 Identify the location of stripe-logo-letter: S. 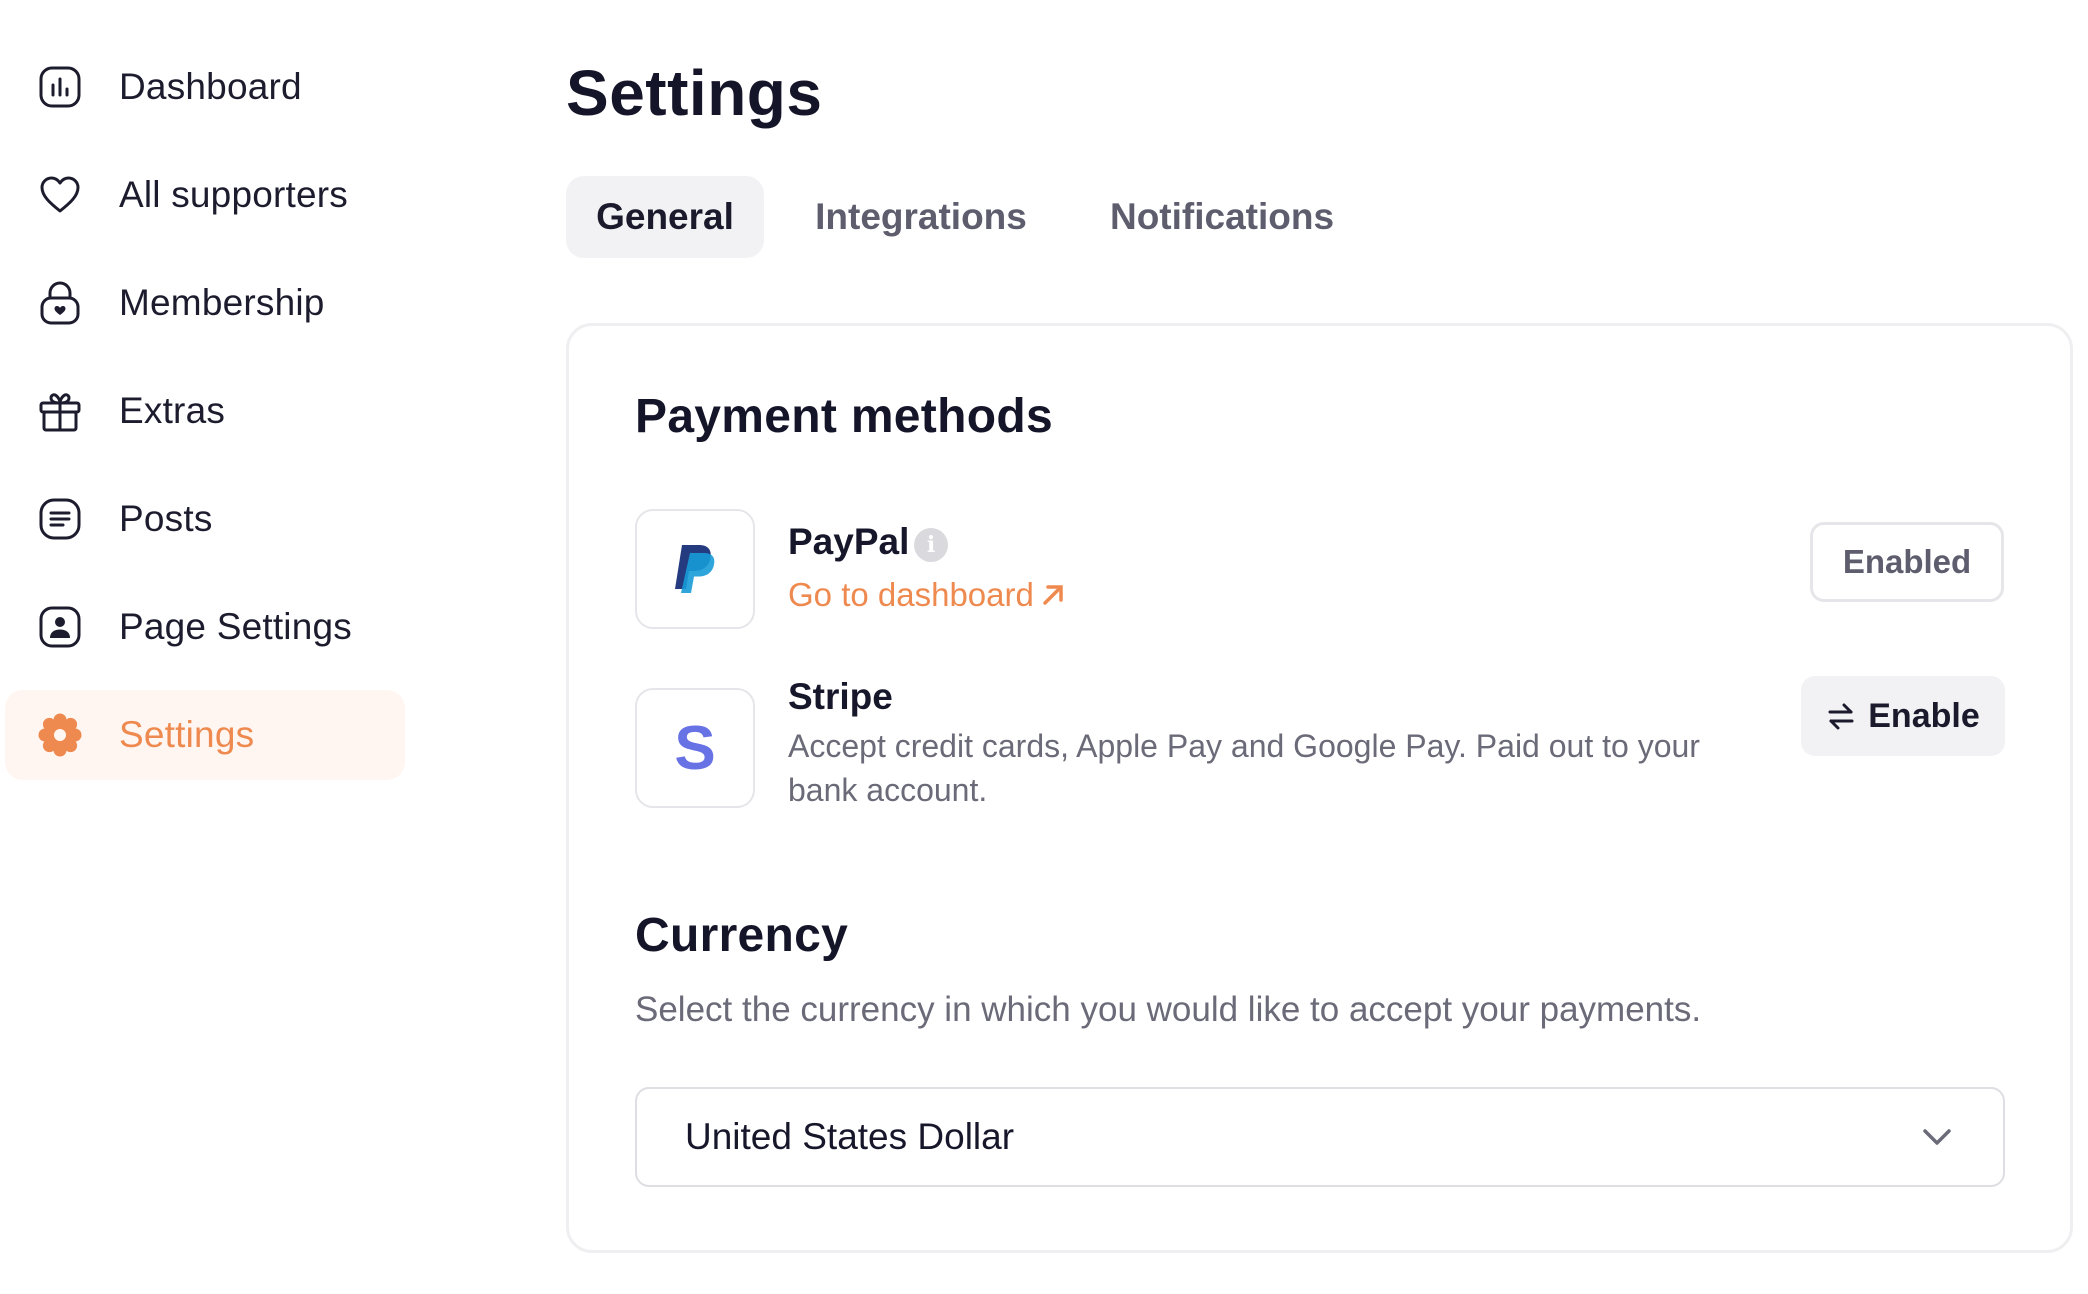
(695, 748).